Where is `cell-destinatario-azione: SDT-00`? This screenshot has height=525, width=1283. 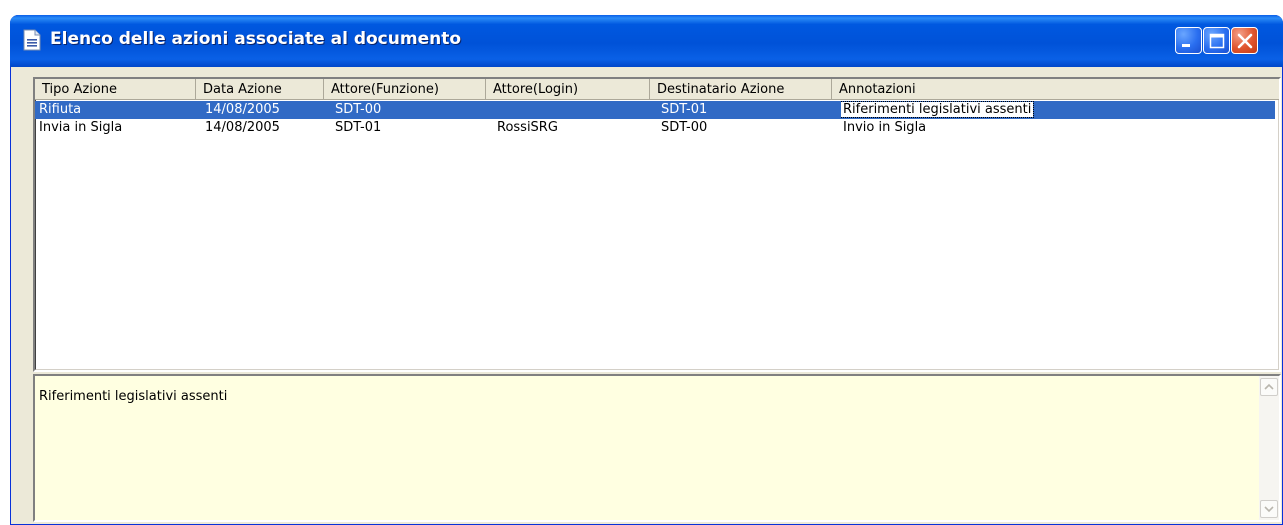
cell-destinatario-azione: SDT-00 is located at coordinates (684, 127).